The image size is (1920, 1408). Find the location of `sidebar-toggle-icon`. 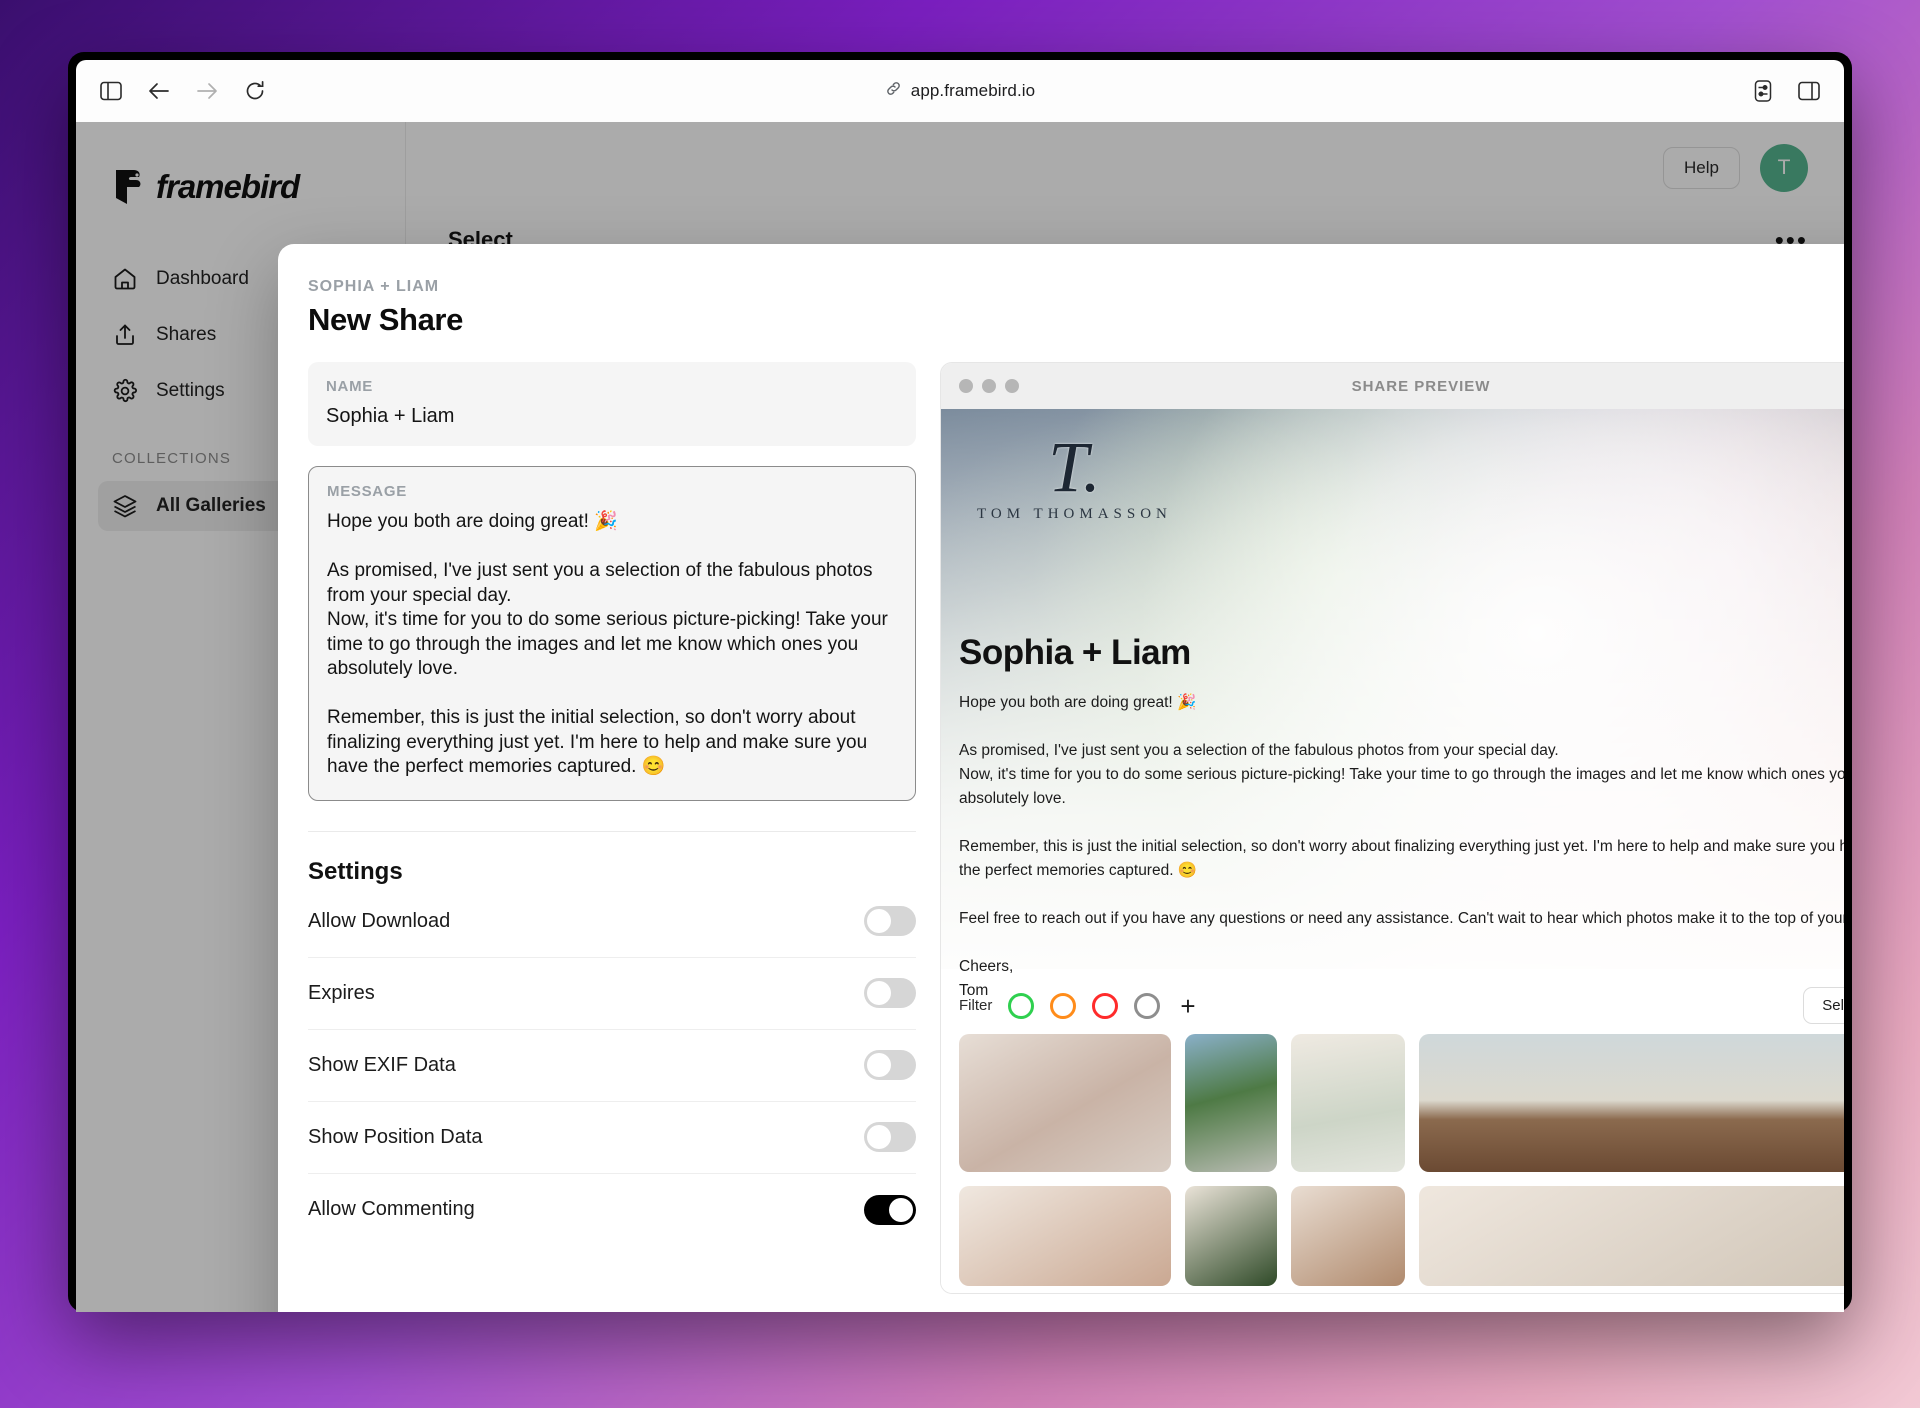

sidebar-toggle-icon is located at coordinates (111, 91).